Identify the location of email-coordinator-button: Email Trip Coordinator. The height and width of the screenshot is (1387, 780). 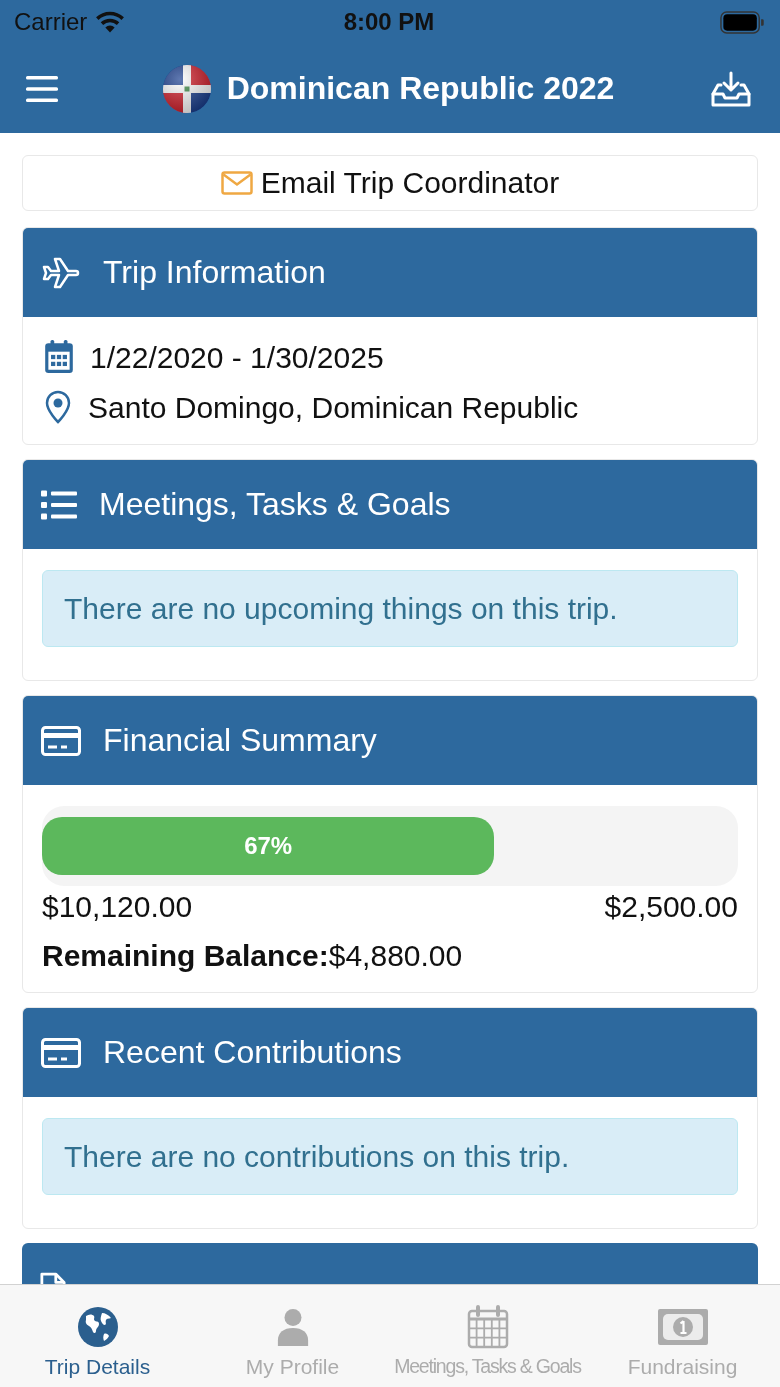
(390, 183).